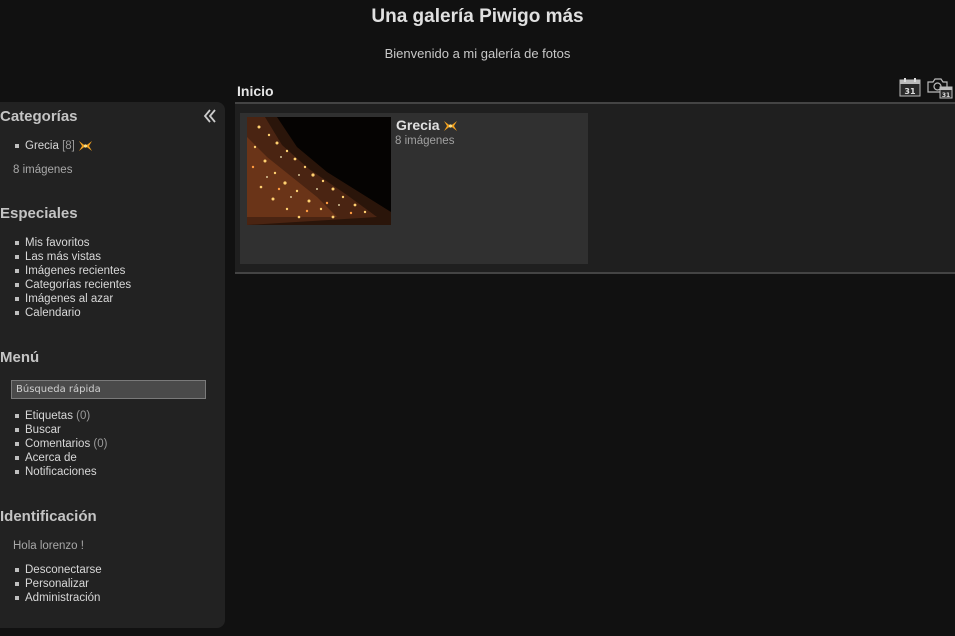 The image size is (955, 636). Describe the element at coordinates (425, 141) in the screenshot. I see `category-image-count: 8 imágenes` at that location.